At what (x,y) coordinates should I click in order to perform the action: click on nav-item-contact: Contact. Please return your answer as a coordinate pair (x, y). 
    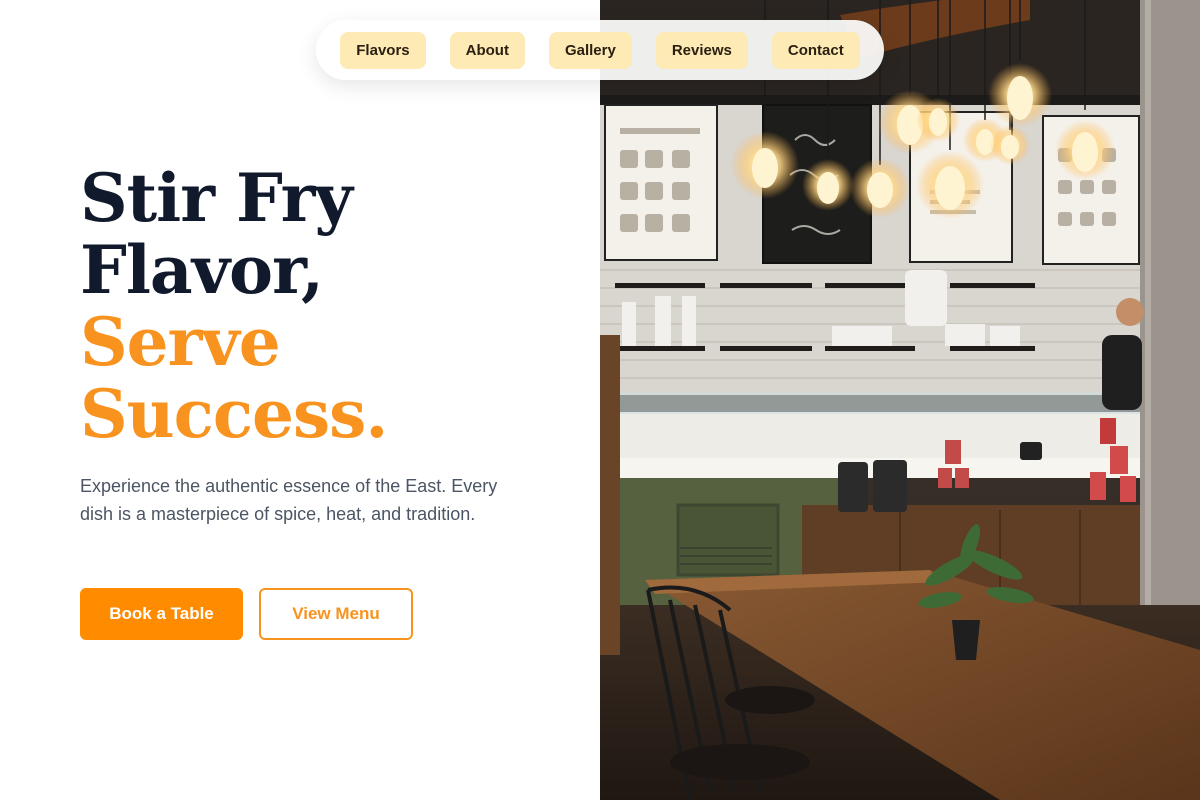
    Looking at the image, I should click on (815, 50).